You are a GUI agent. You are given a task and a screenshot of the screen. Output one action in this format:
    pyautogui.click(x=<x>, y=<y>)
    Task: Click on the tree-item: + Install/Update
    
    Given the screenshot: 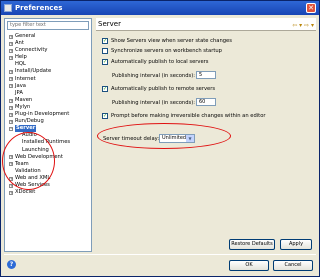 What is the action you would take?
    pyautogui.click(x=48, y=71)
    